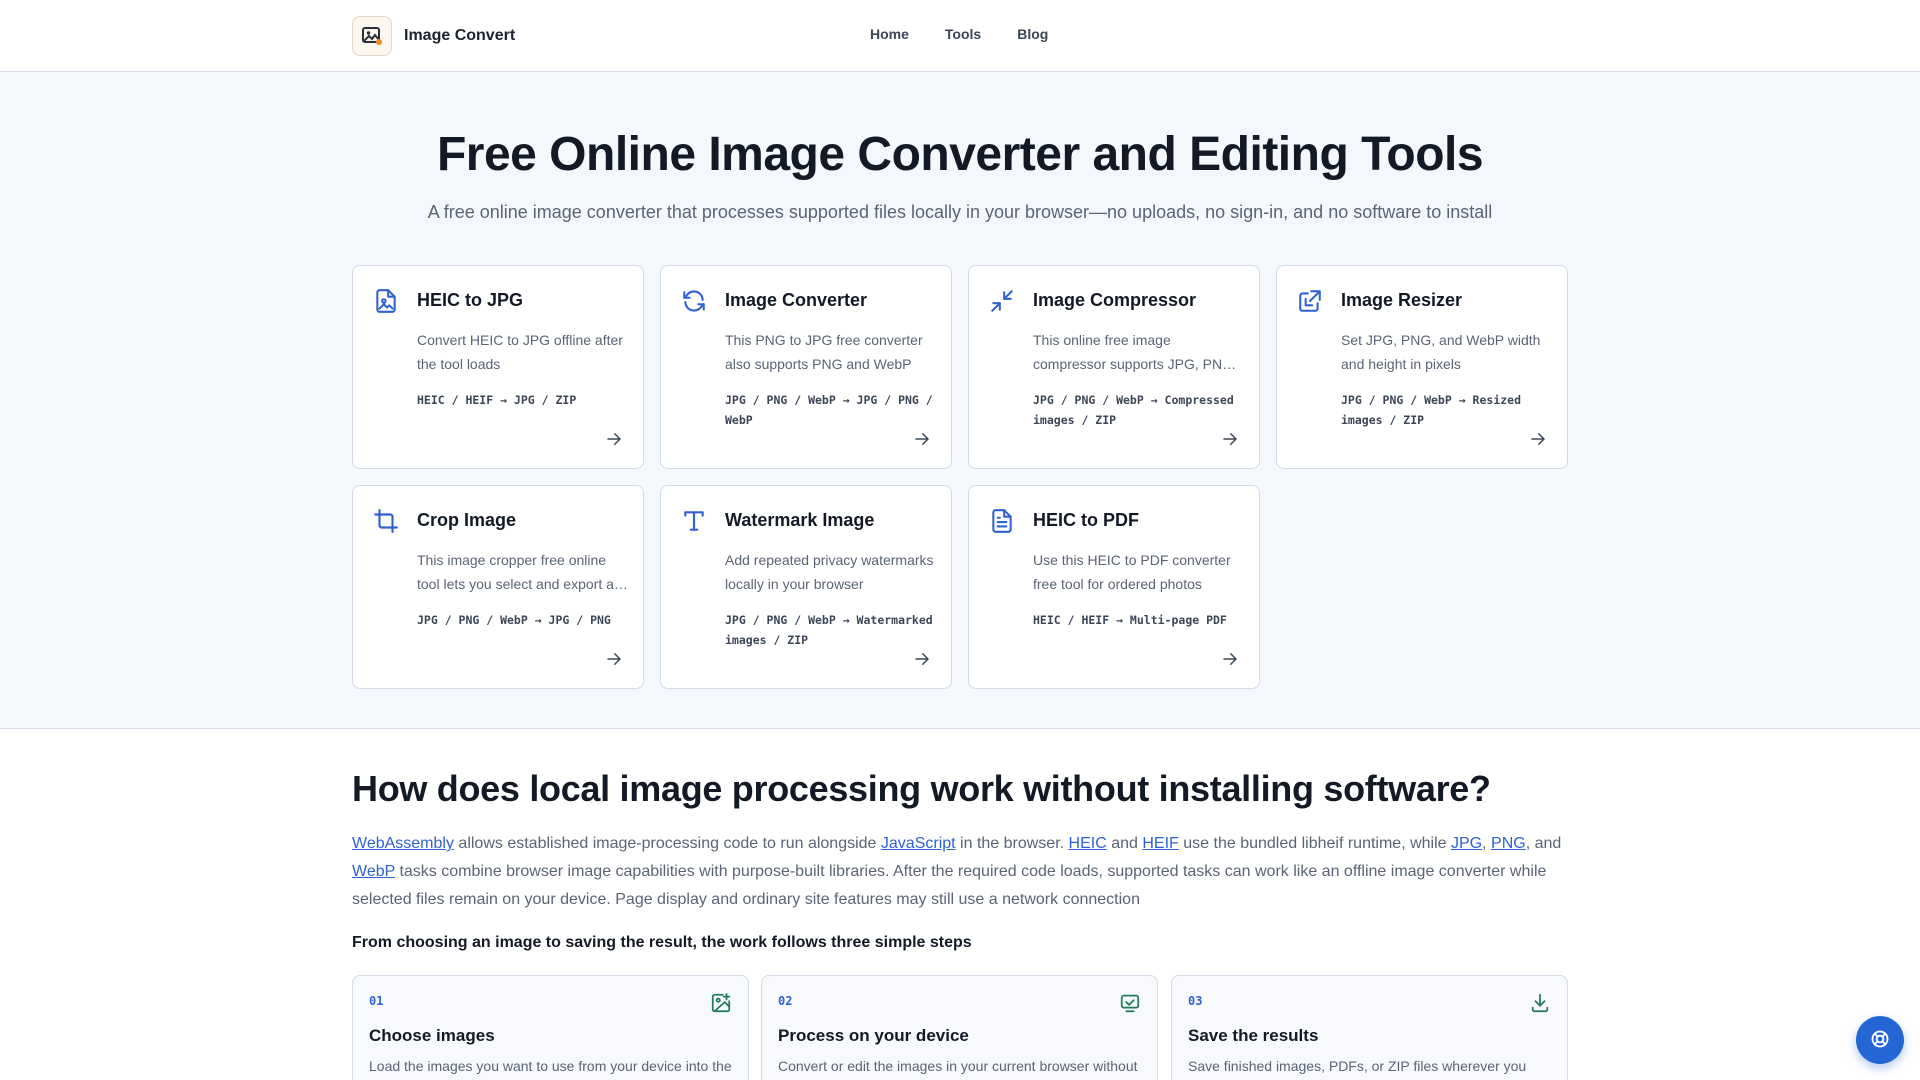 The width and height of the screenshot is (1920, 1080). I want to click on heic-file-icon, so click(386, 301).